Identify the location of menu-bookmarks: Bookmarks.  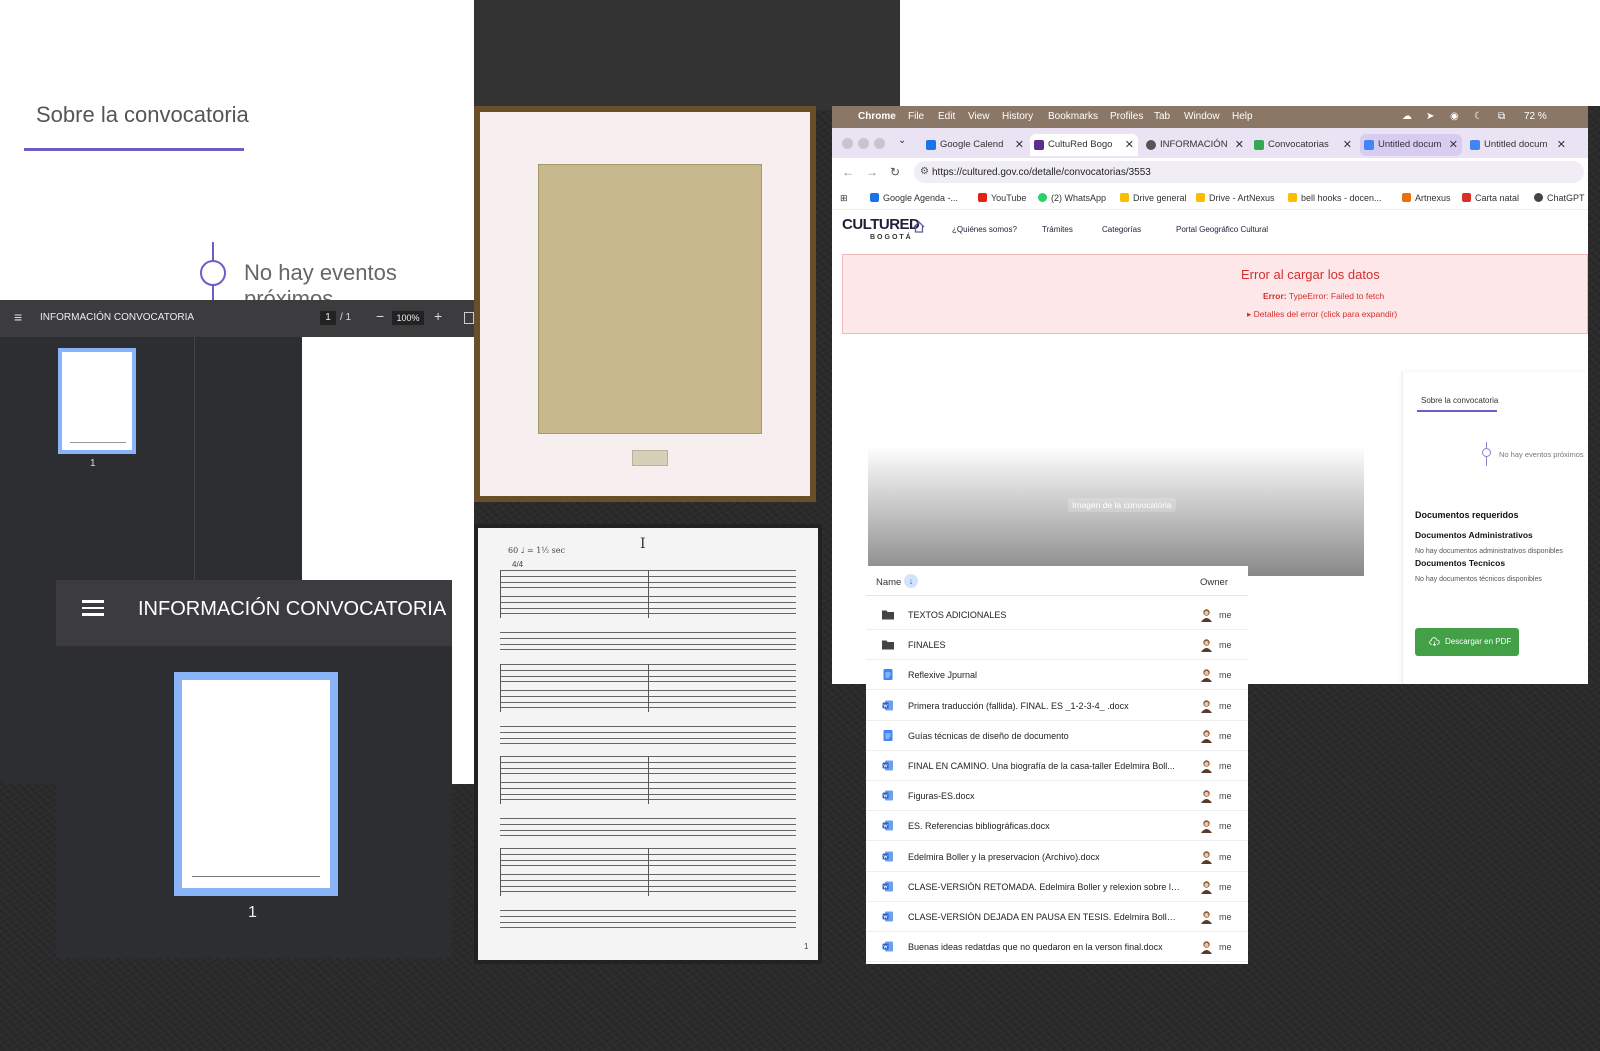
(1073, 116).